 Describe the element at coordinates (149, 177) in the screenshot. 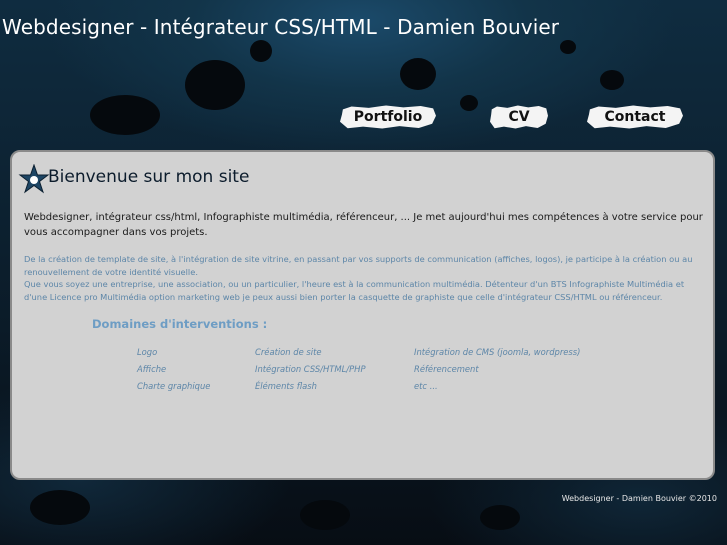

I see `page-heading: Bienvenue sur mon site` at that location.